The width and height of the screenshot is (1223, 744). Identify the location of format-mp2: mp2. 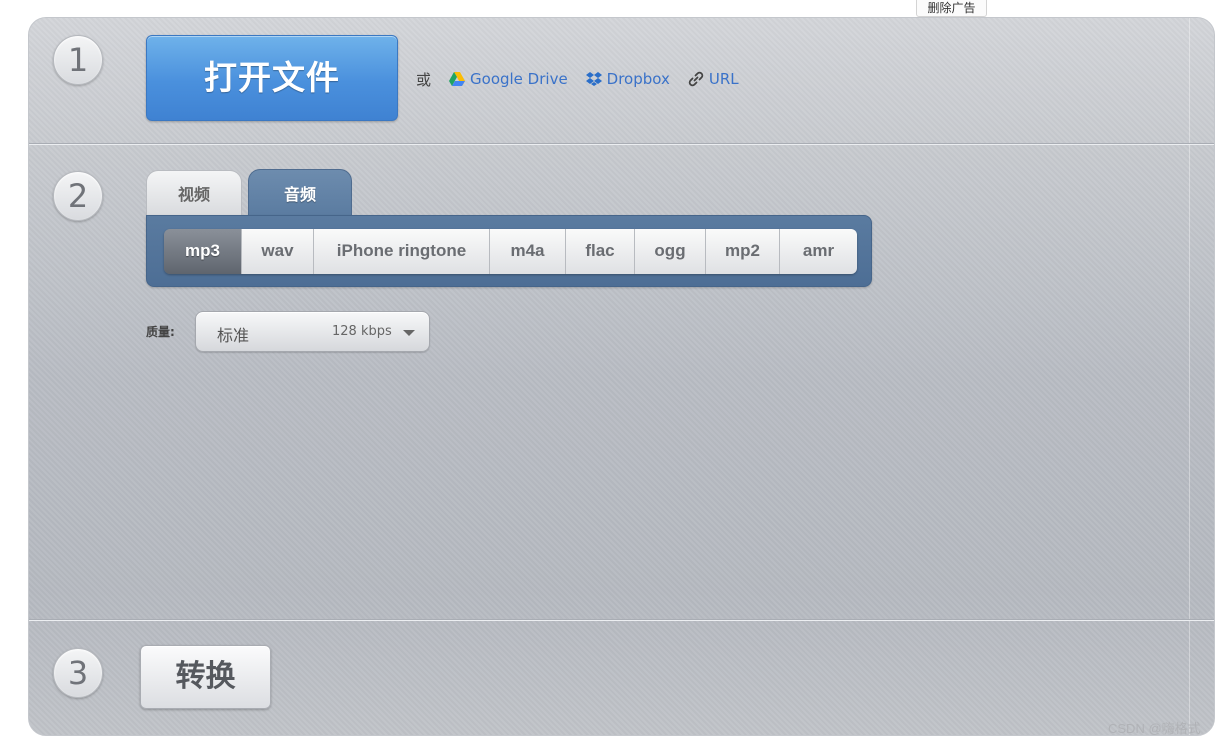
(743, 251).